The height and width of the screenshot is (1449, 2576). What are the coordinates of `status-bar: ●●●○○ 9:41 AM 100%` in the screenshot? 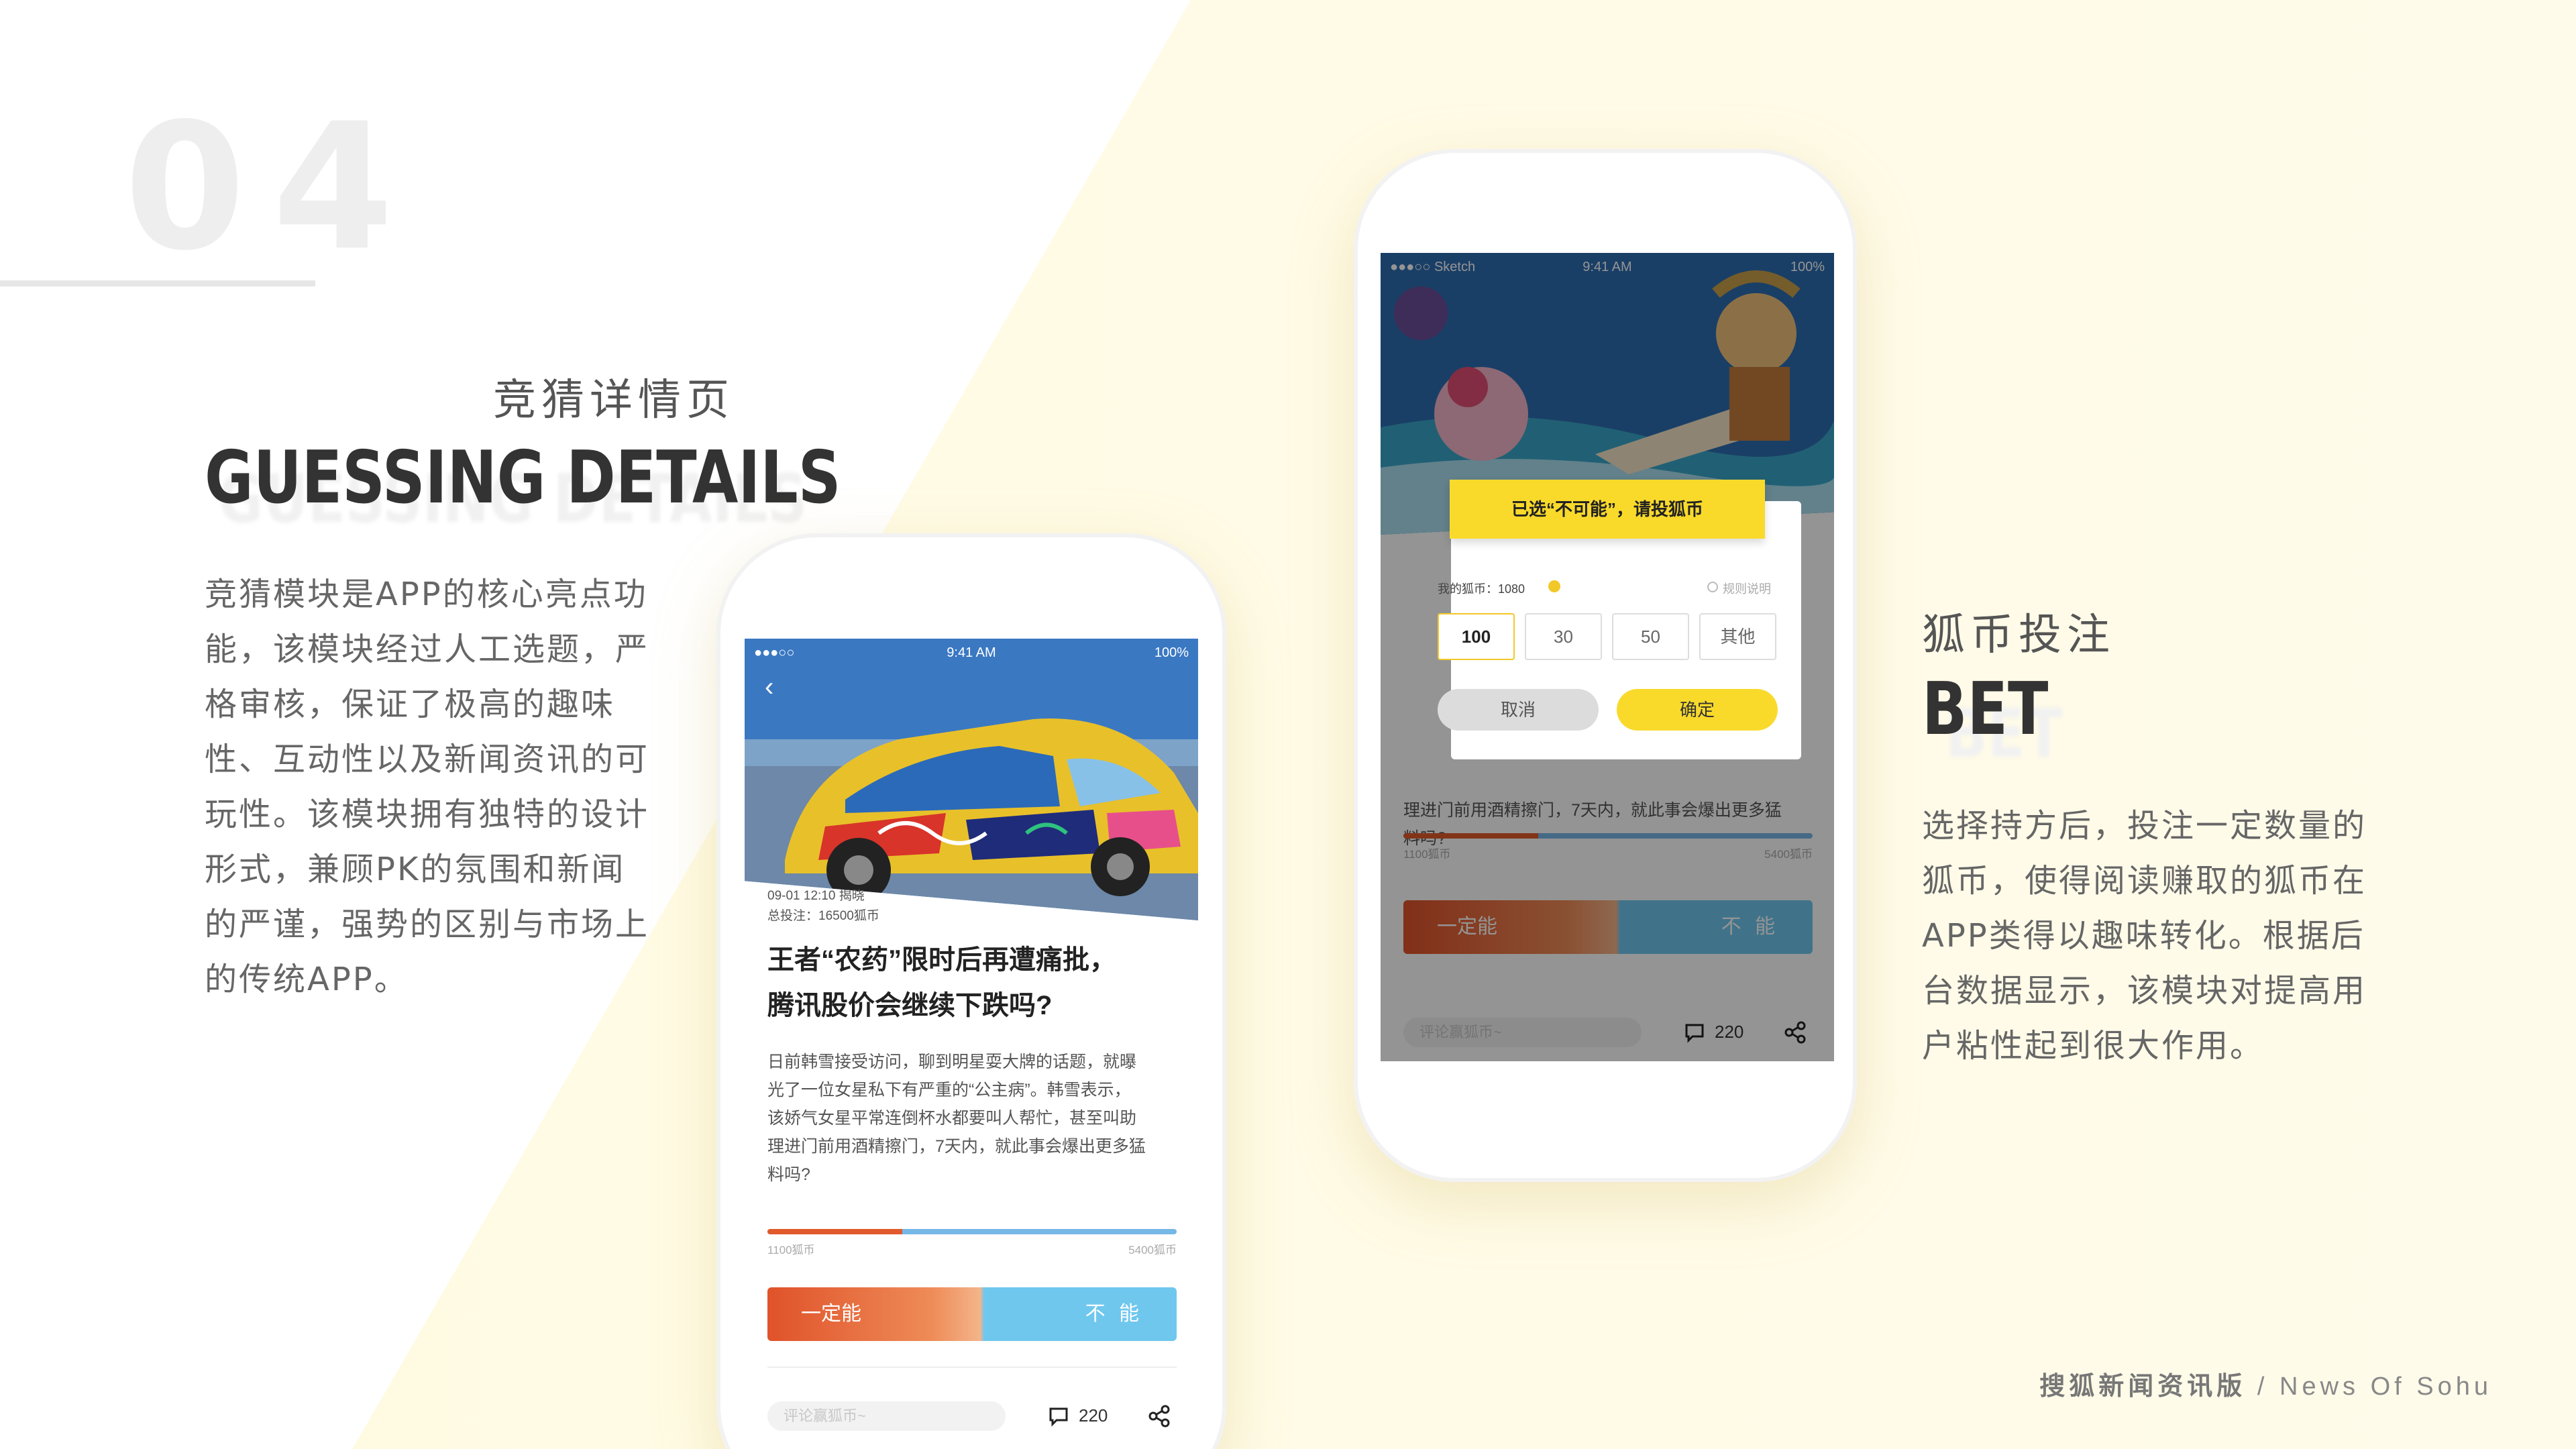 It's located at (971, 652).